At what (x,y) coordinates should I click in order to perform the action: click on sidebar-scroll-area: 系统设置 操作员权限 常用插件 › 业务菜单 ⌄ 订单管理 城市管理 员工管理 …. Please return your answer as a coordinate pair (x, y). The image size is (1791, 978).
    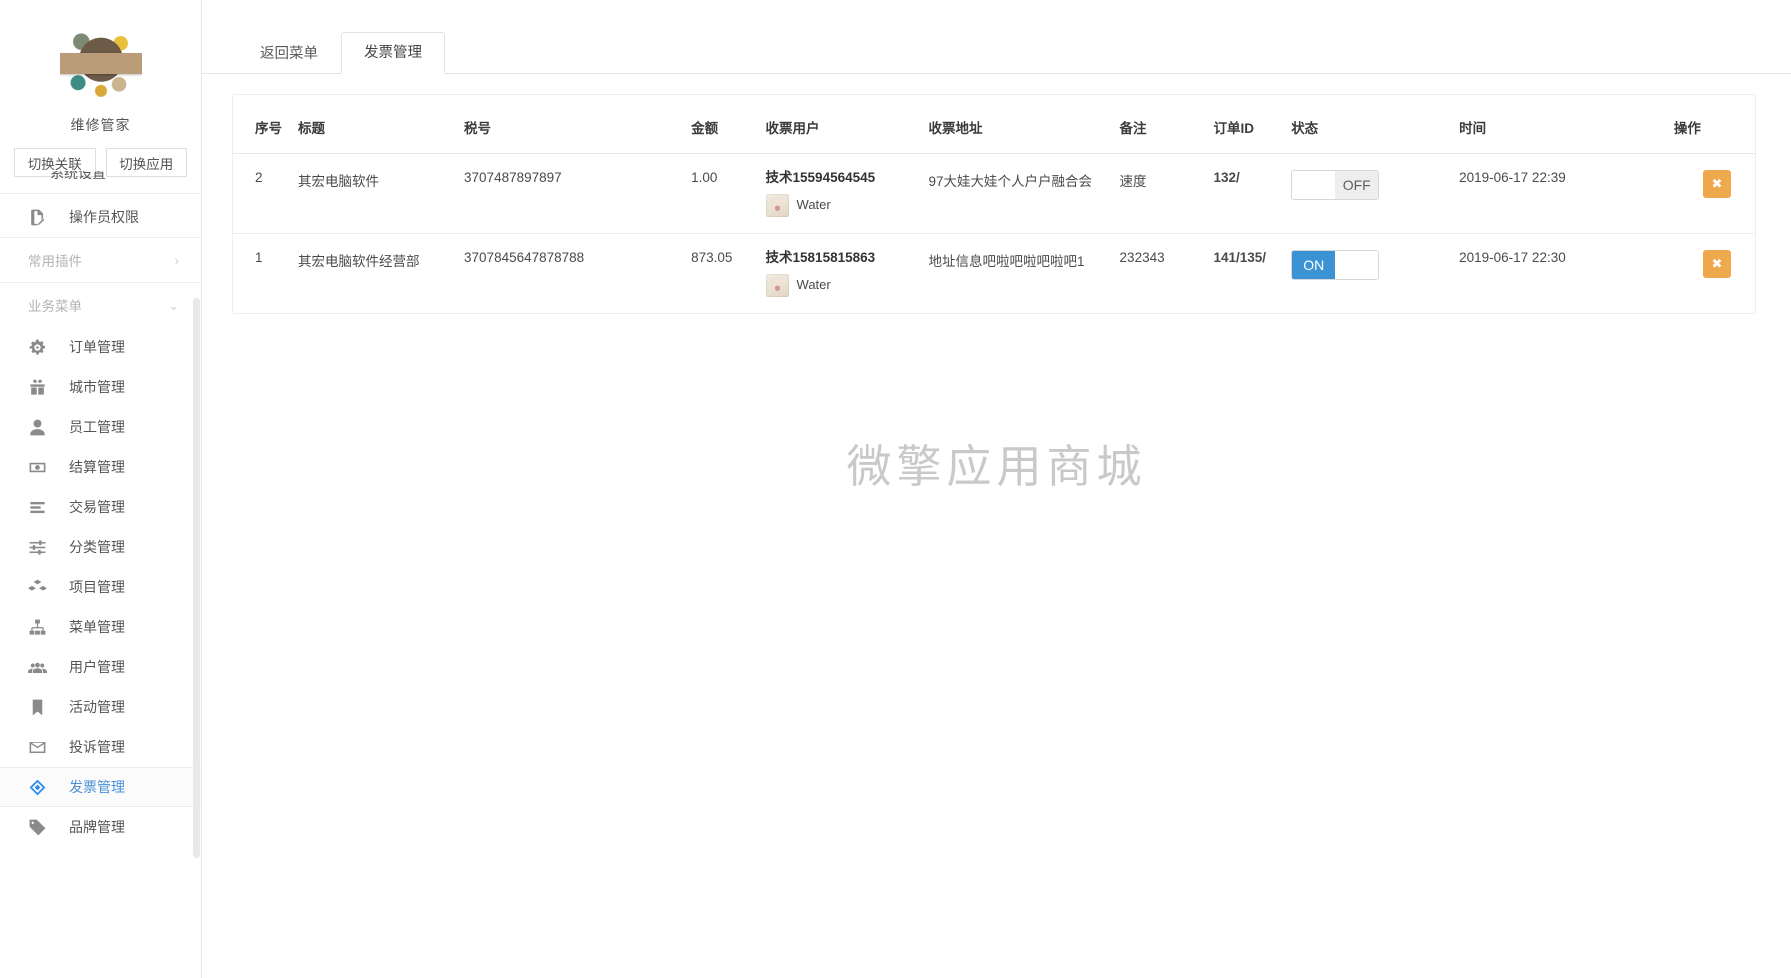
    Looking at the image, I should click on (100, 574).